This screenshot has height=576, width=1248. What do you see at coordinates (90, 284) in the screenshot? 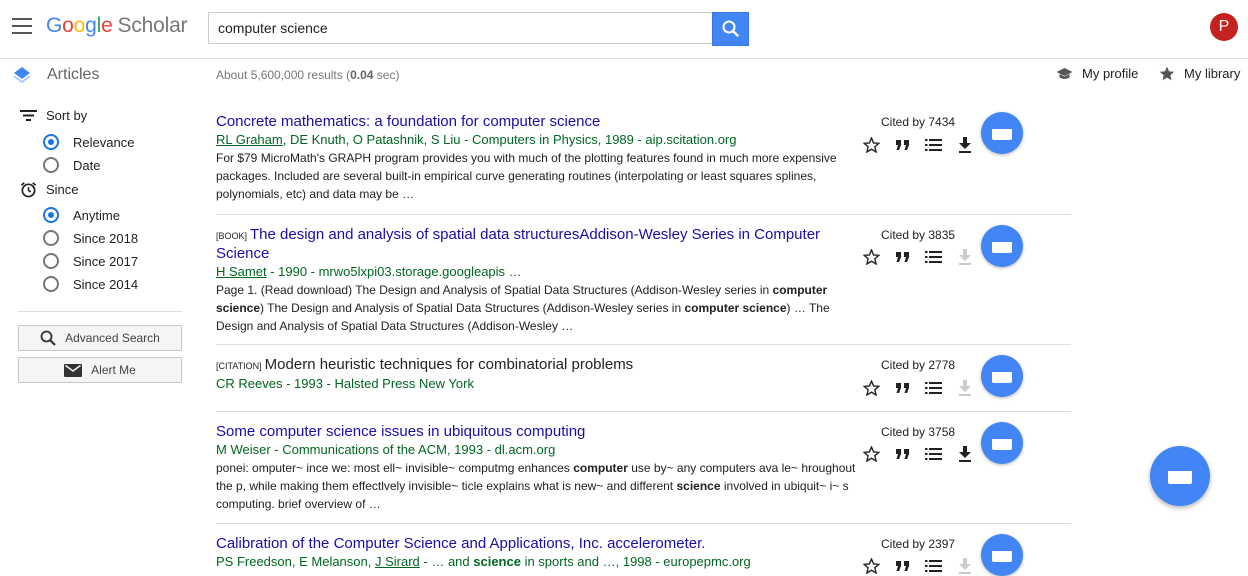
I see `since-2014: Since 2014` at bounding box center [90, 284].